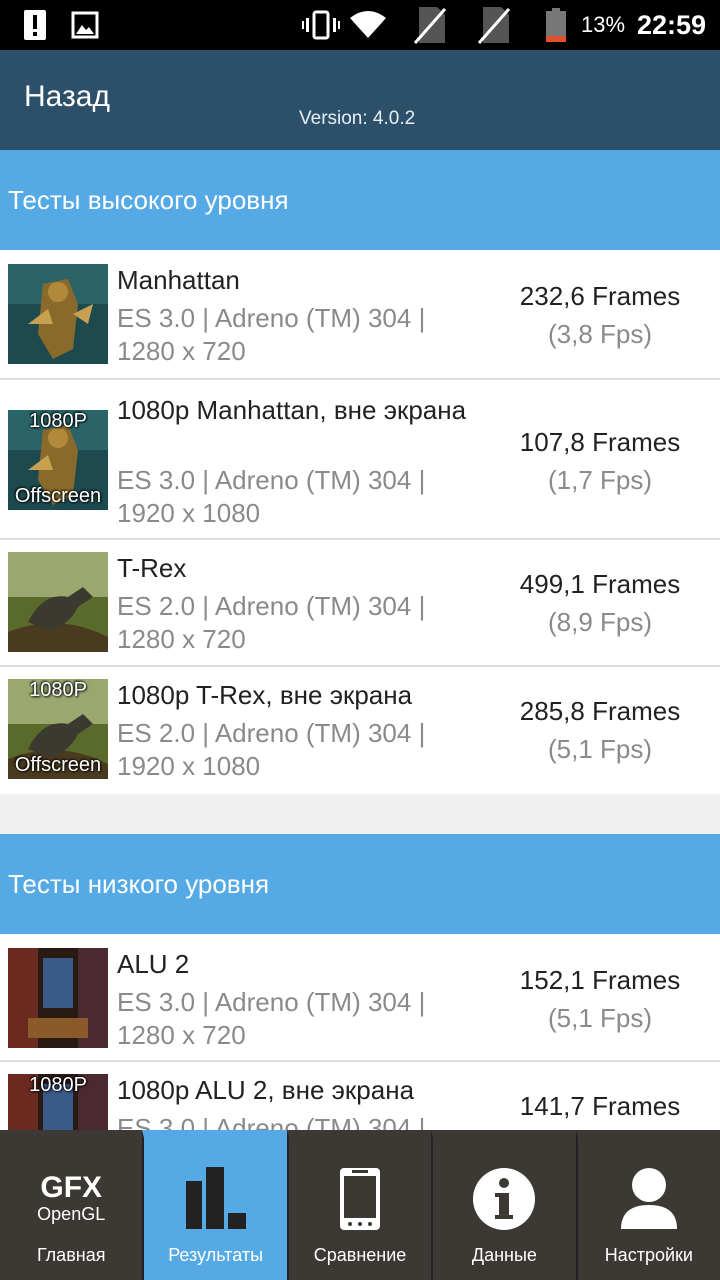 The width and height of the screenshot is (720, 1280). I want to click on test-title: 1080p ALU 2, вне экрана, so click(266, 1090).